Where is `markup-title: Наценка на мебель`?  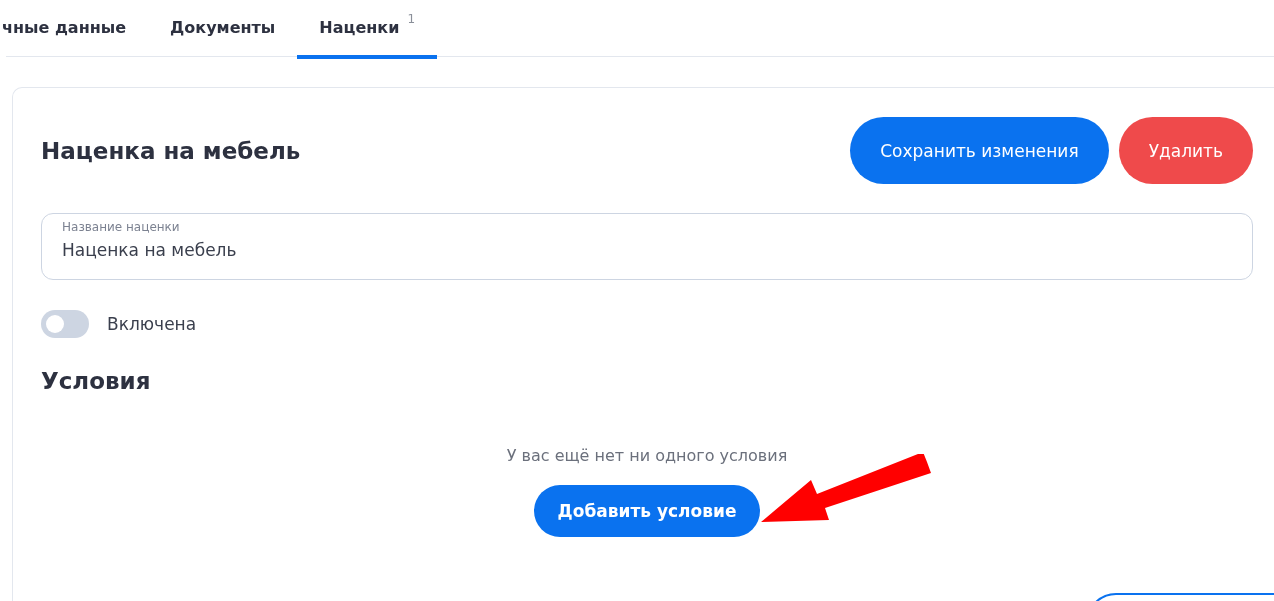
markup-title: Наценка на мебель is located at coordinates (171, 150).